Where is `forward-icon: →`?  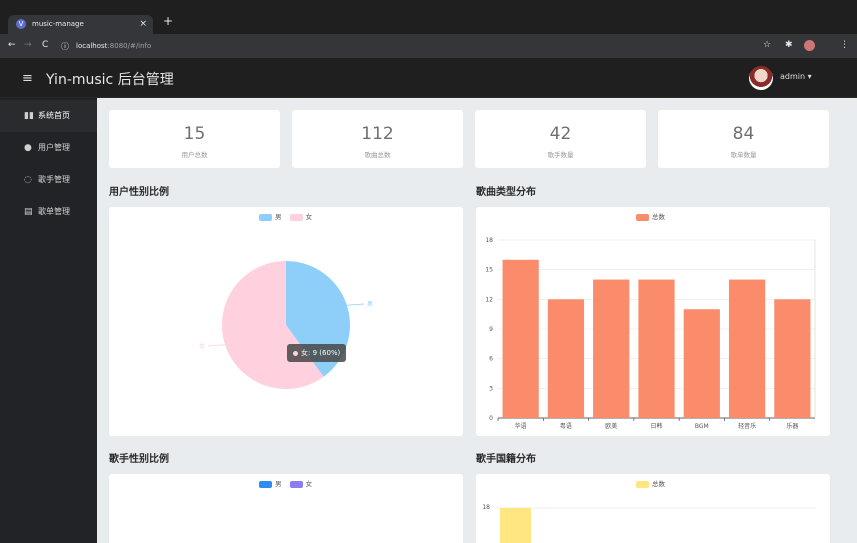 forward-icon: → is located at coordinates (28, 45).